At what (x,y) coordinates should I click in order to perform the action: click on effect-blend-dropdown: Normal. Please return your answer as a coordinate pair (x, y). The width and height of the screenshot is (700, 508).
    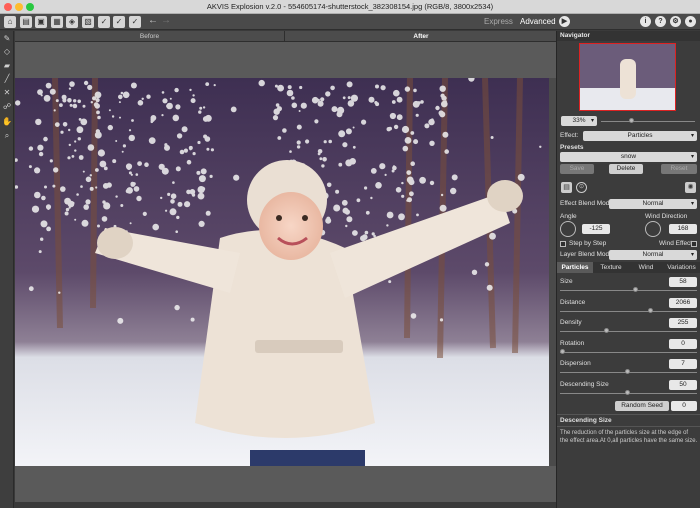
    Looking at the image, I should click on (653, 204).